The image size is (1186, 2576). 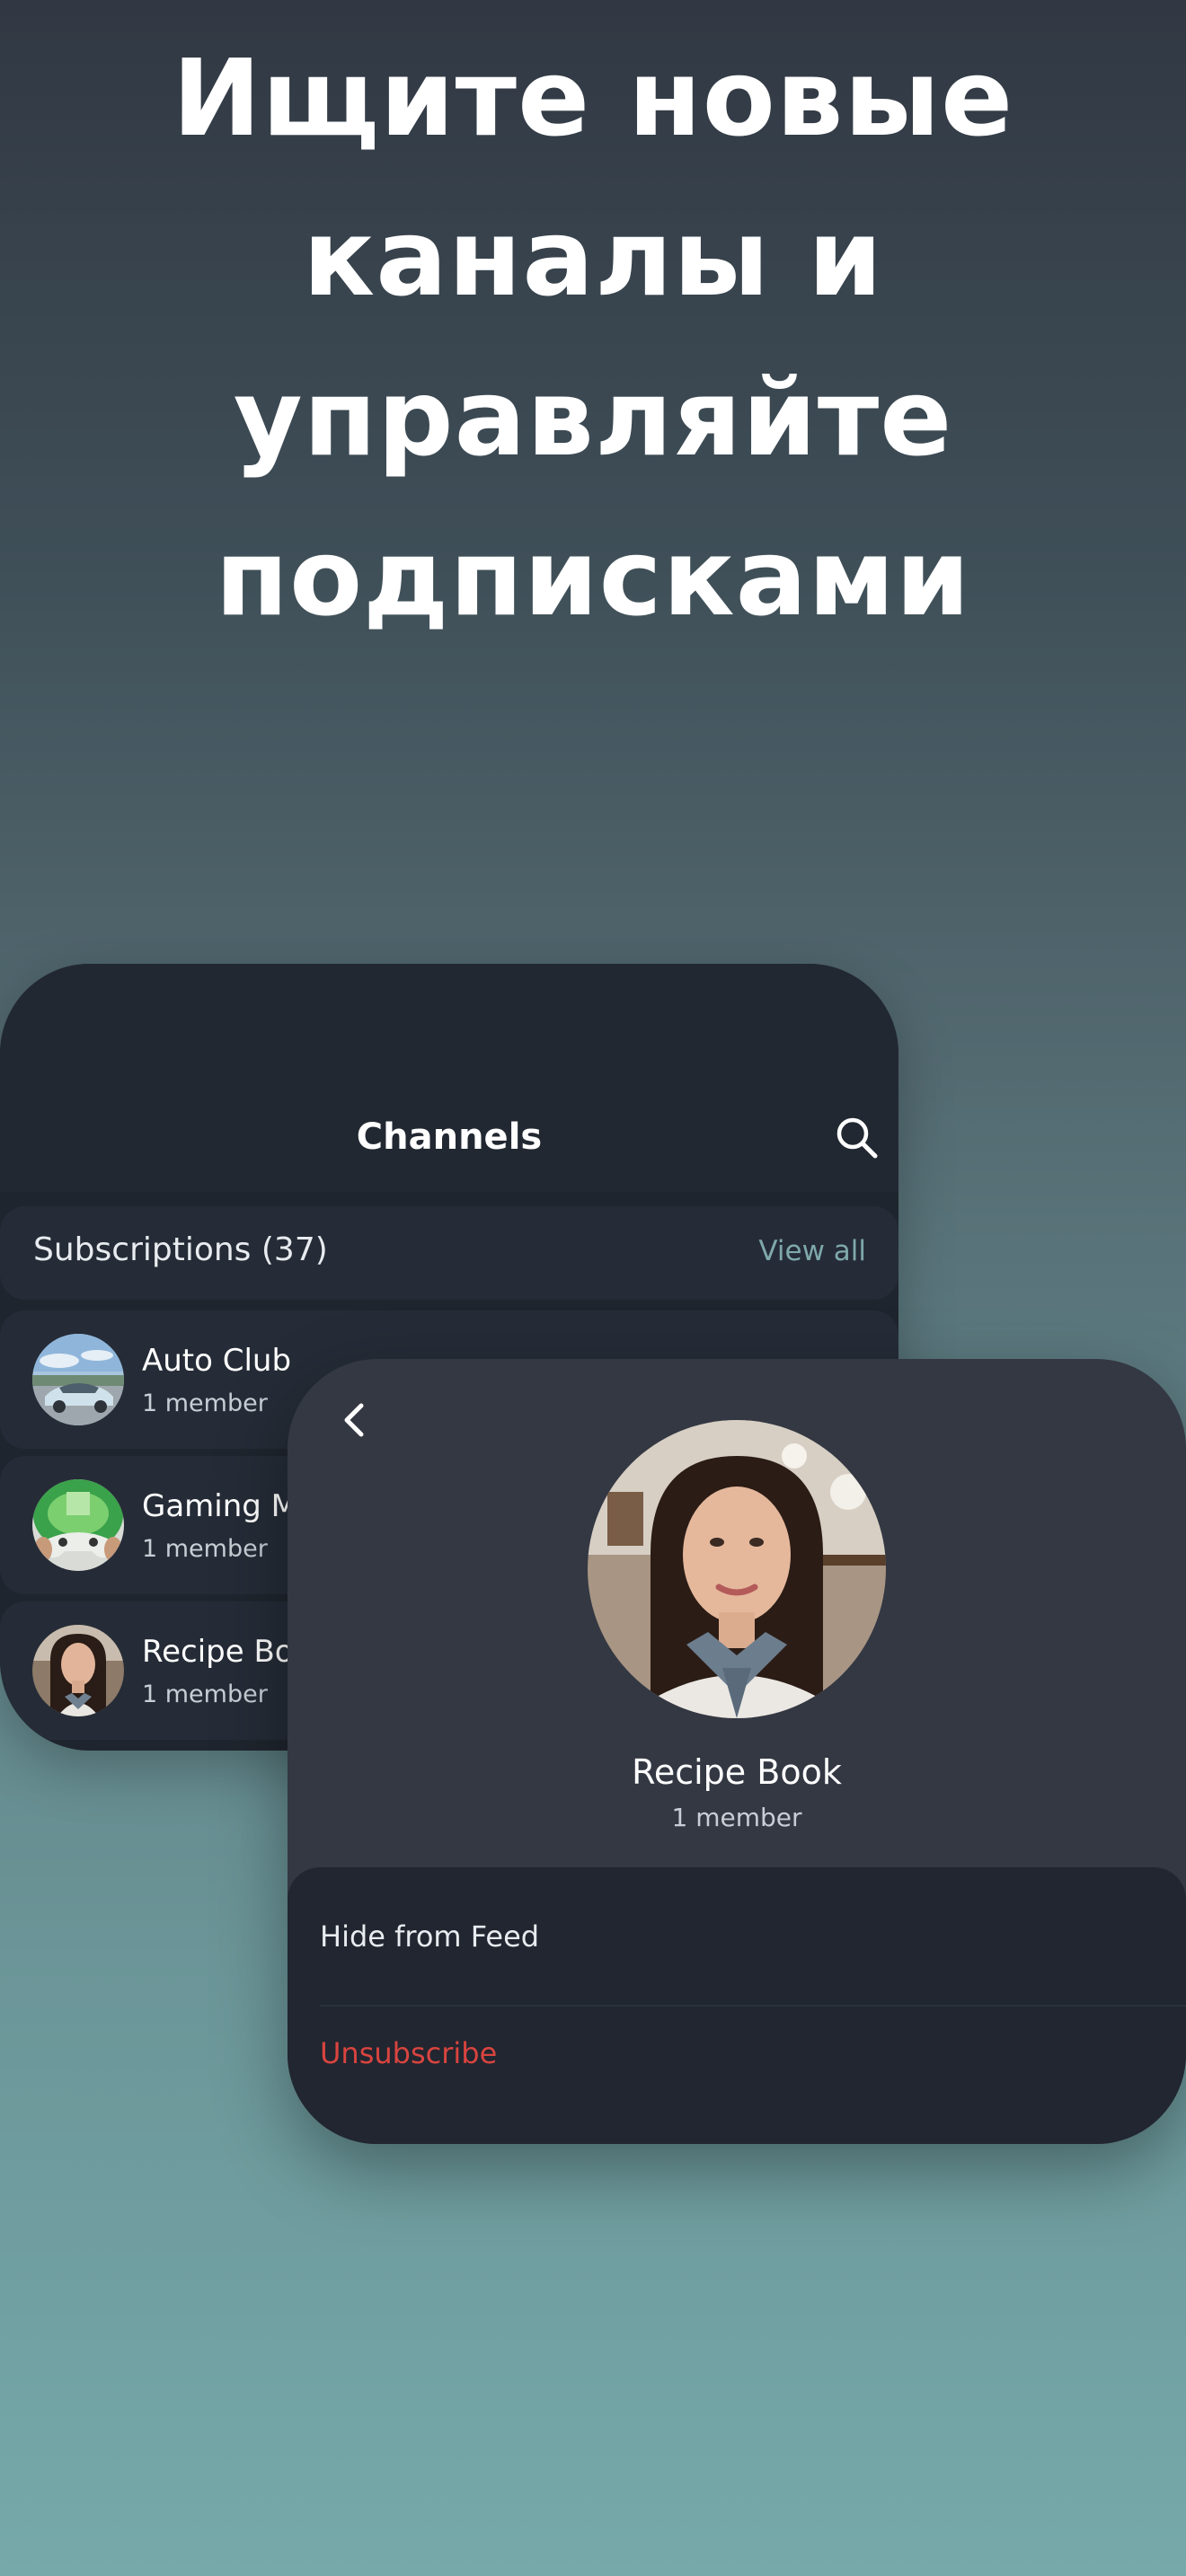 I want to click on headline-line-2: каналы и, so click(x=593, y=258).